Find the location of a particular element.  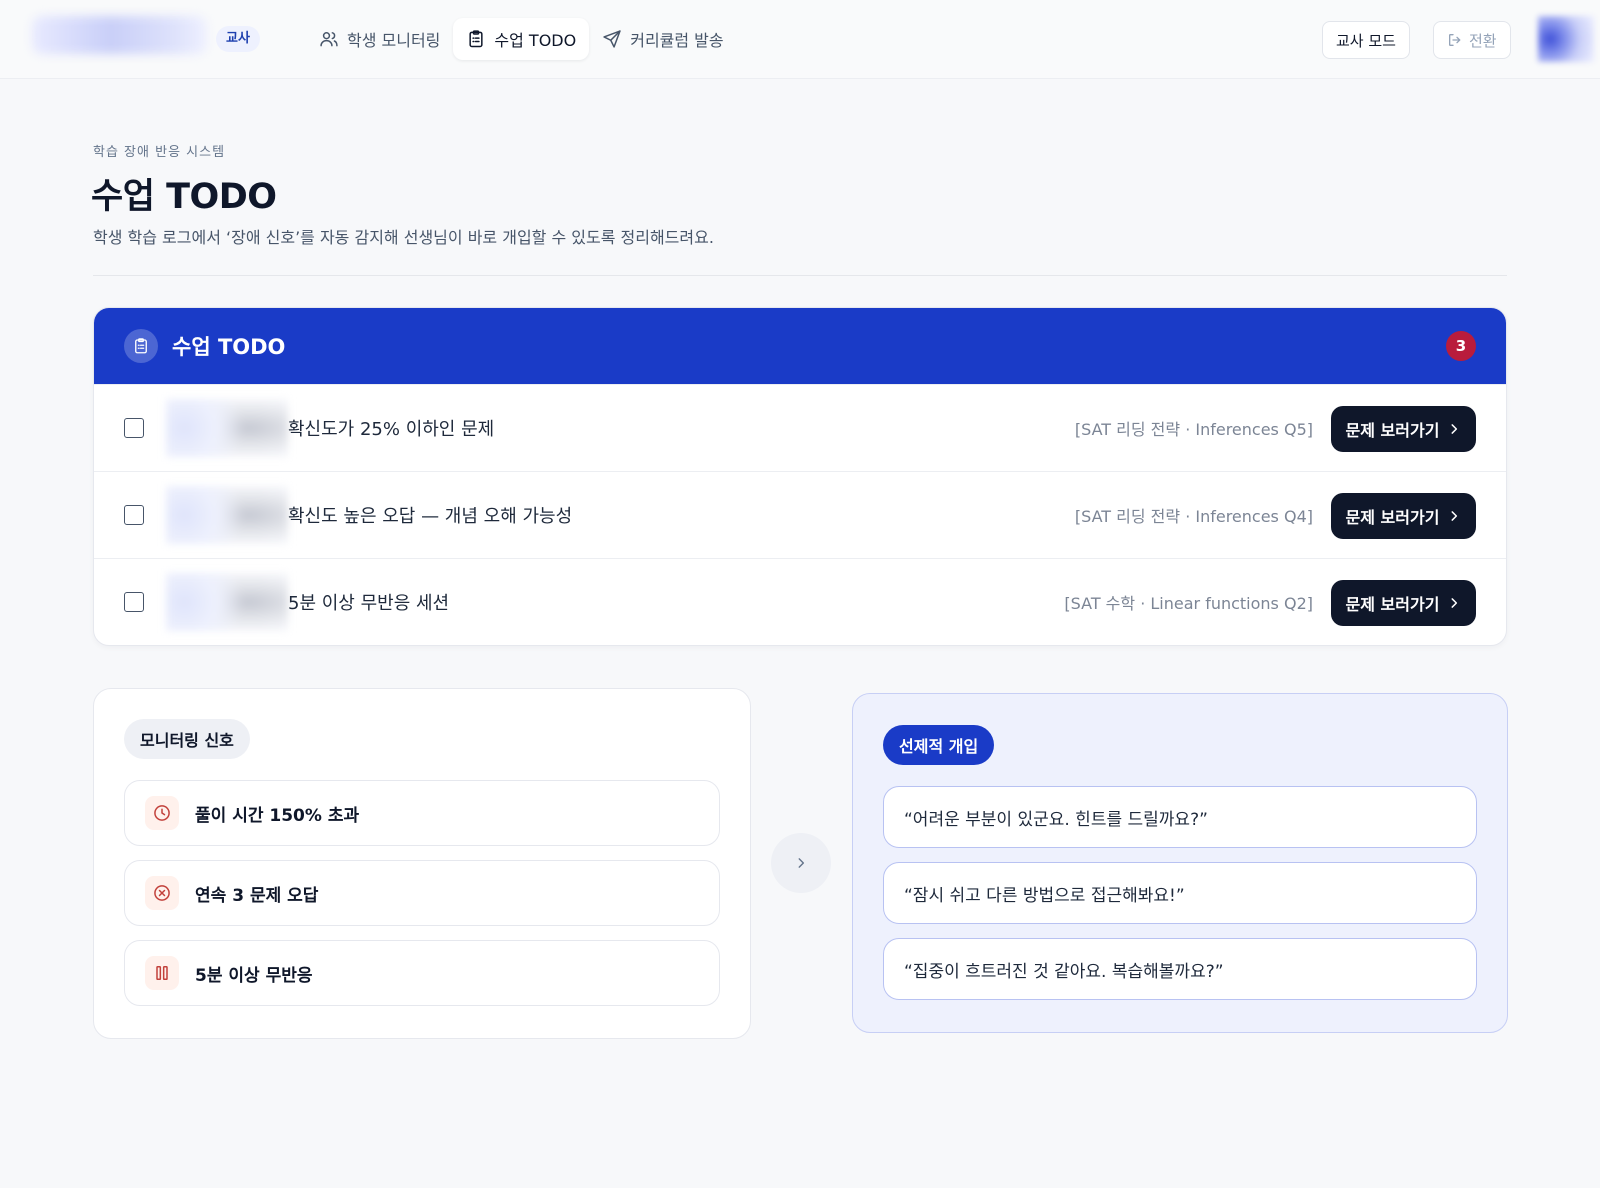

signal-item: 풀이 시간 150% 초과 is located at coordinates (422, 813).